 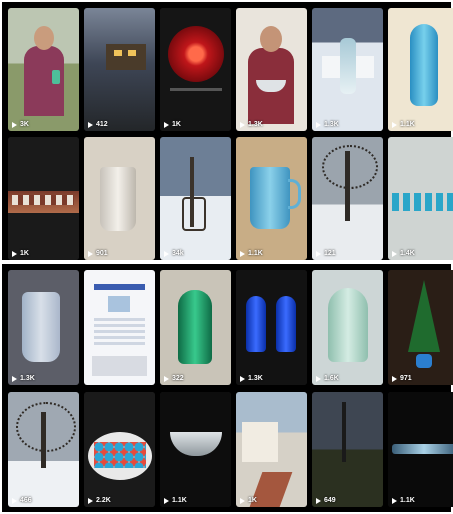 What do you see at coordinates (195, 327) in the screenshot?
I see `video-thumbnail: 322` at bounding box center [195, 327].